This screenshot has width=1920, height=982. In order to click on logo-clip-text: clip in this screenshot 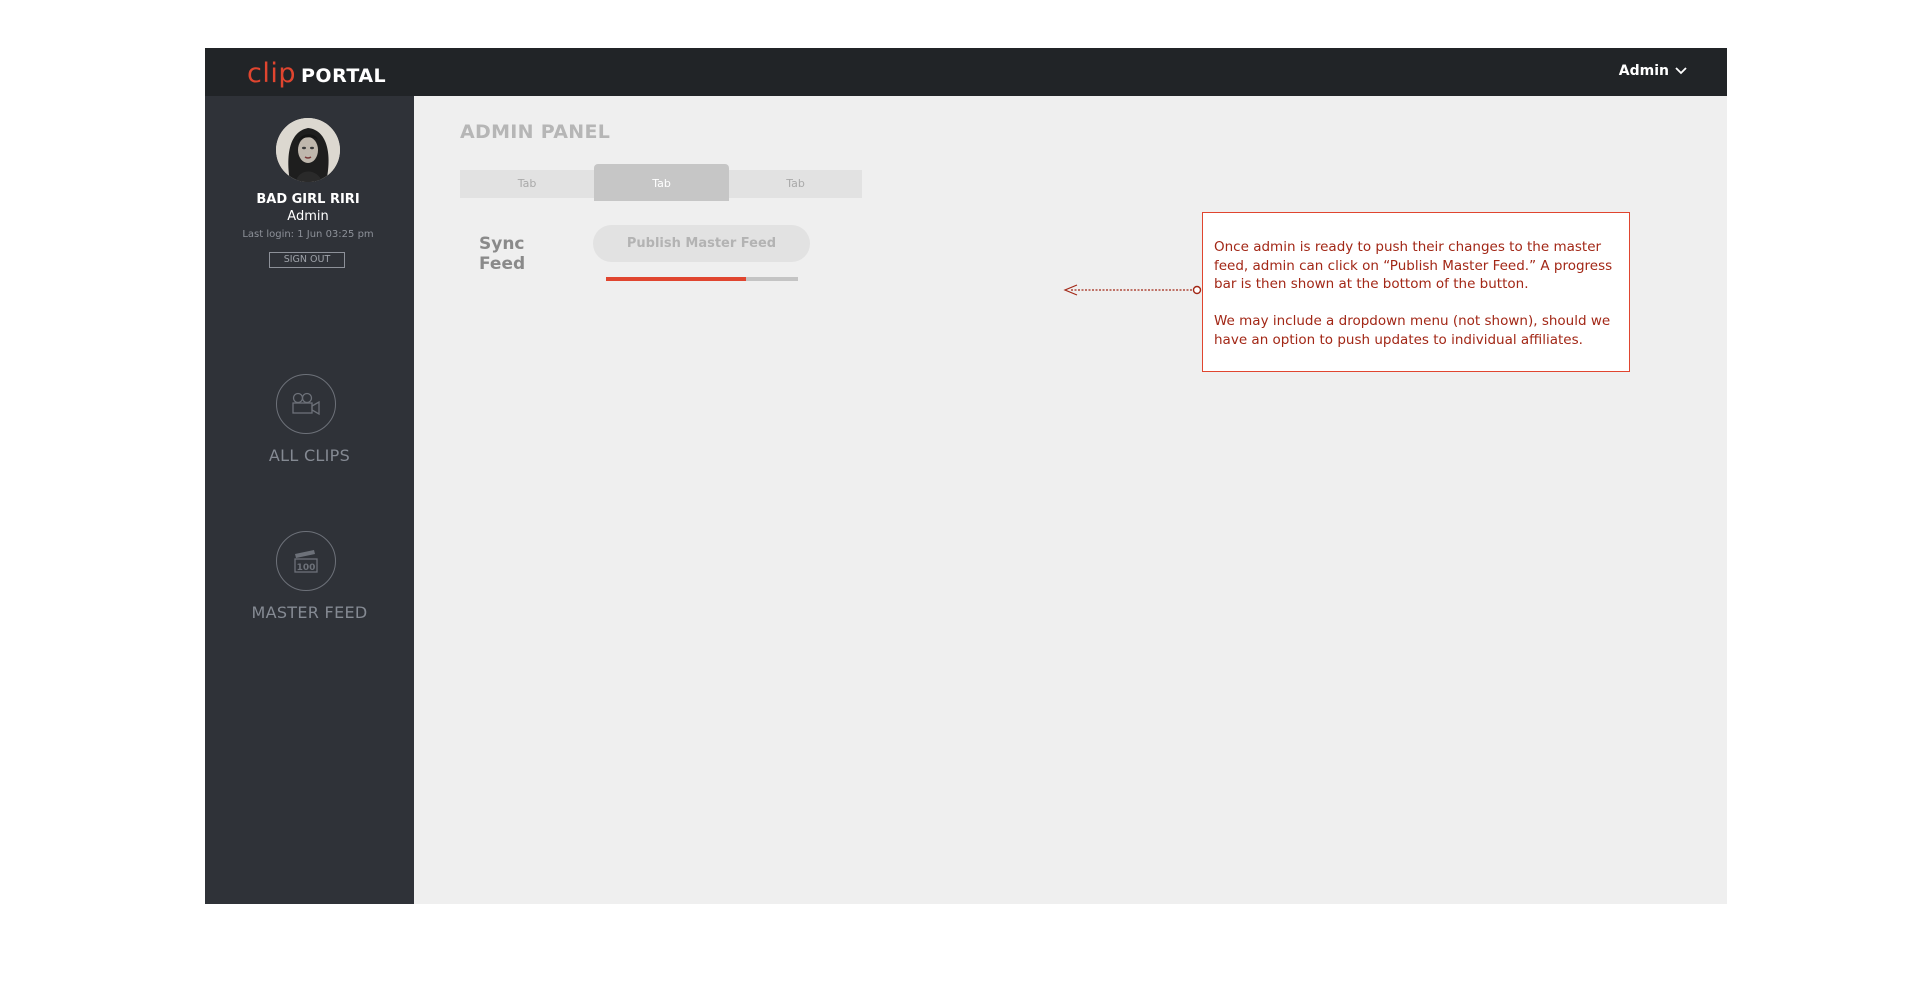, I will do `click(271, 73)`.